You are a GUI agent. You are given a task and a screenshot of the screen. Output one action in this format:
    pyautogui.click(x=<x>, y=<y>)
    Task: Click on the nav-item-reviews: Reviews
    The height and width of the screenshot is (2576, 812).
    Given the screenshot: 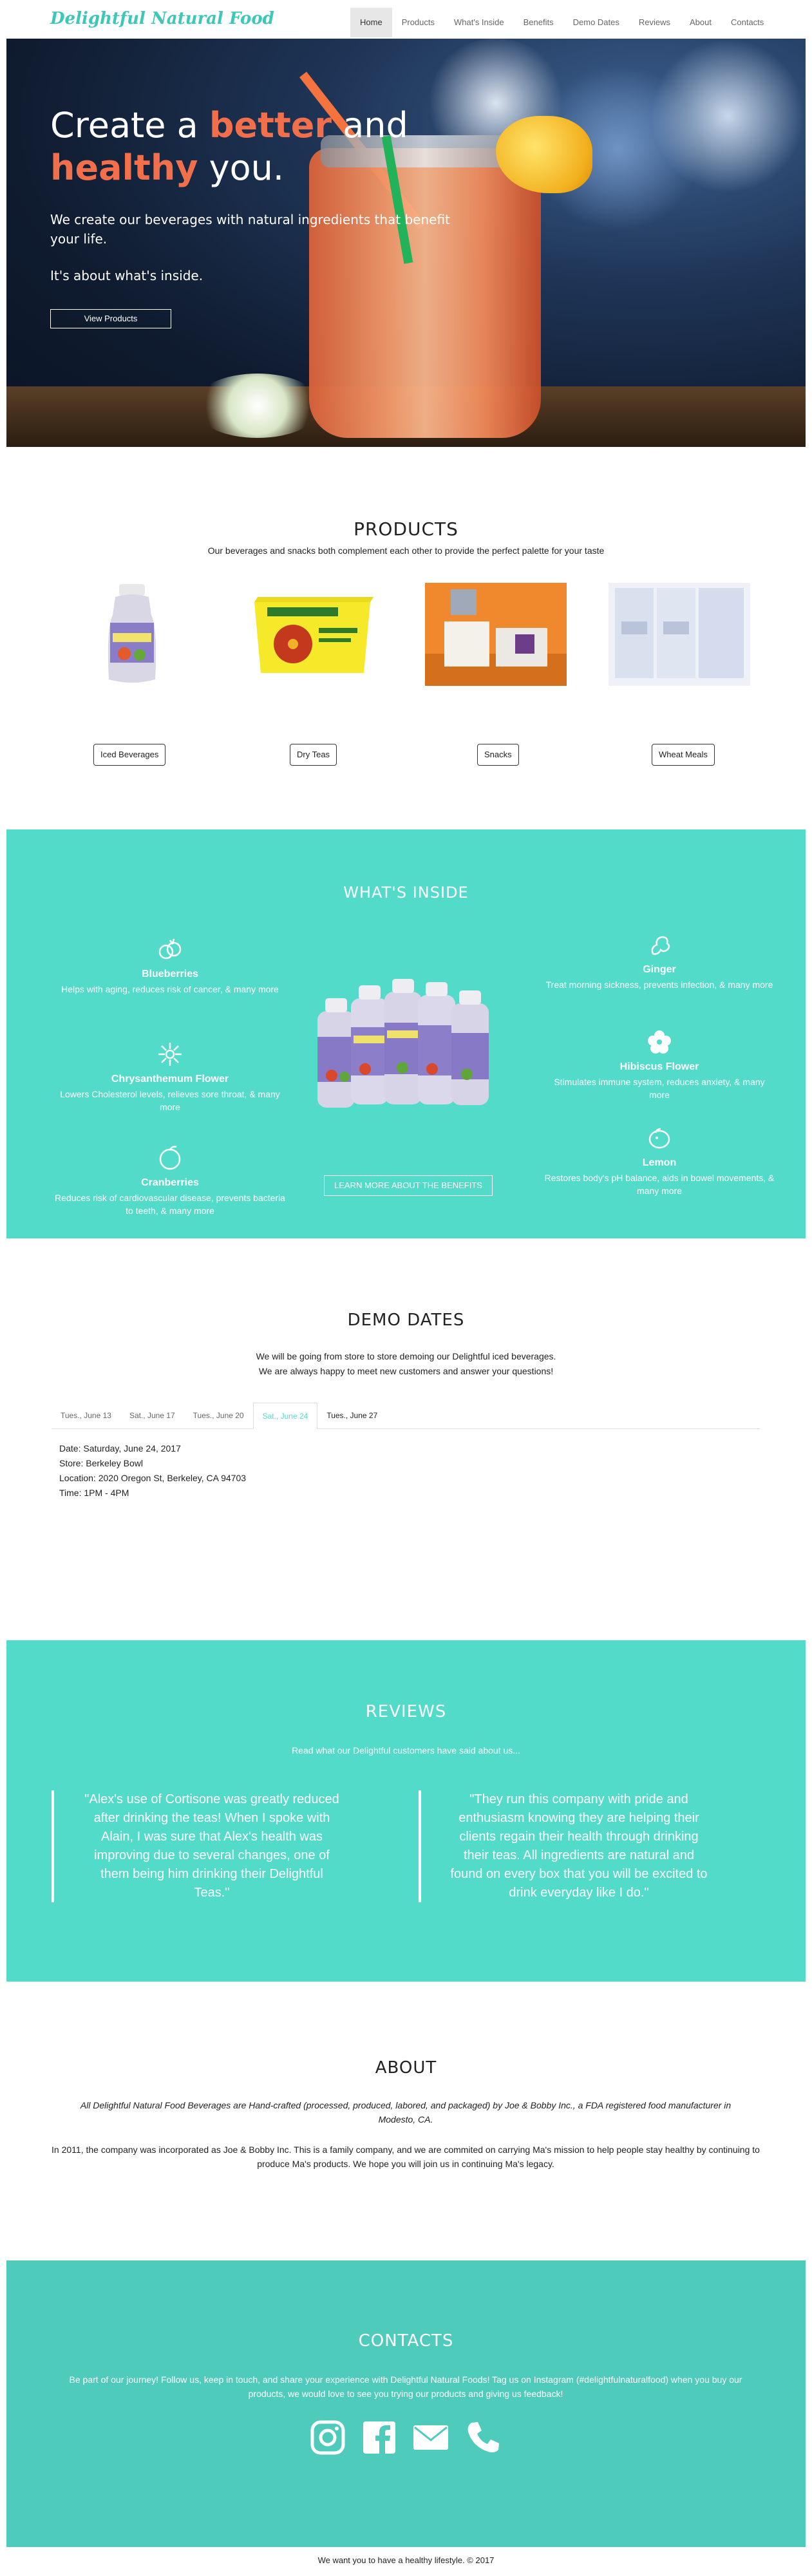 What is the action you would take?
    pyautogui.click(x=654, y=22)
    